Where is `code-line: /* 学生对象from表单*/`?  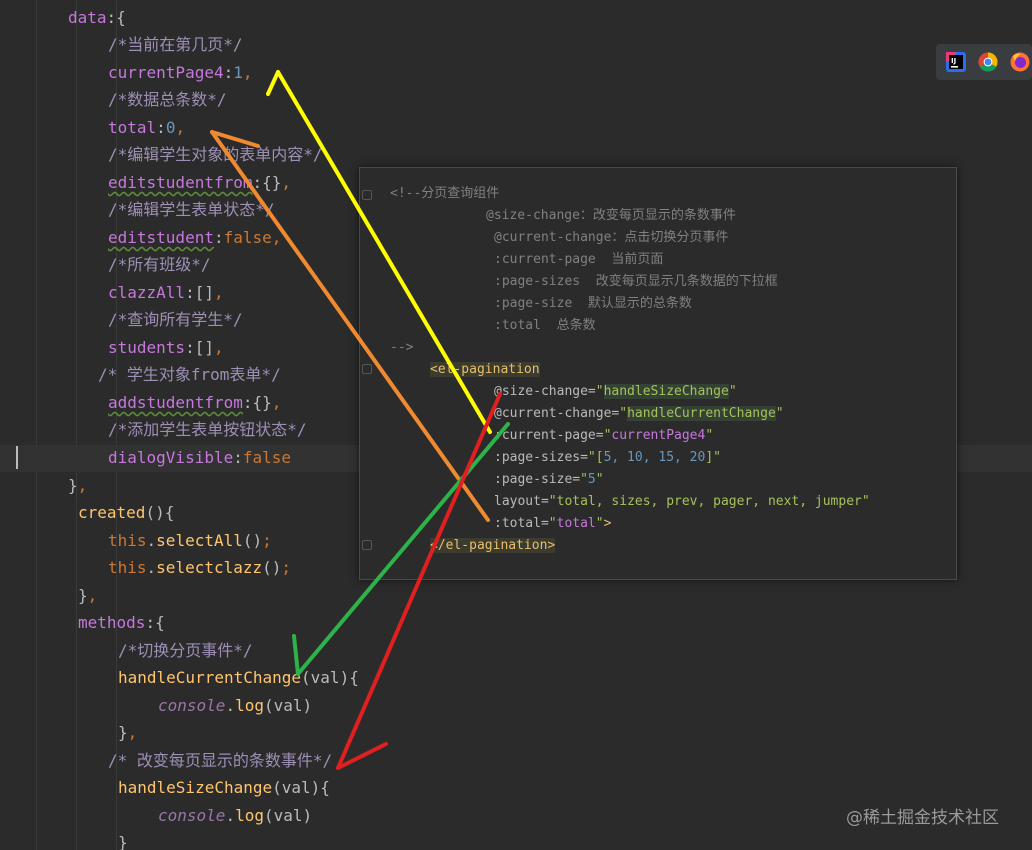
code-line: /* 学生对象from表单*/ is located at coordinates (189, 374).